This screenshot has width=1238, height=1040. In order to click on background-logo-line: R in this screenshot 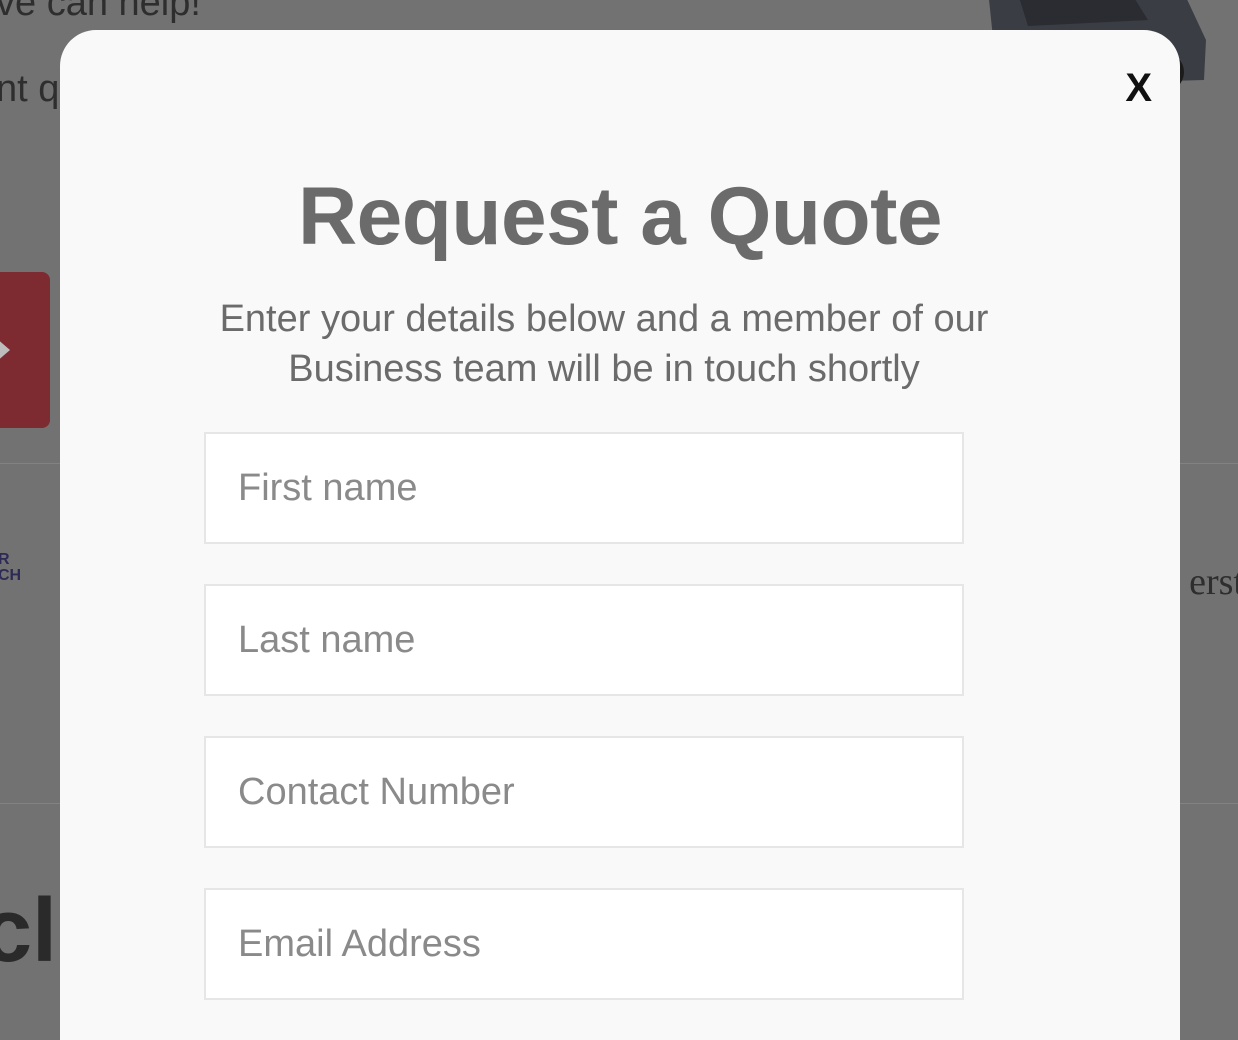, I will do `click(5, 559)`.